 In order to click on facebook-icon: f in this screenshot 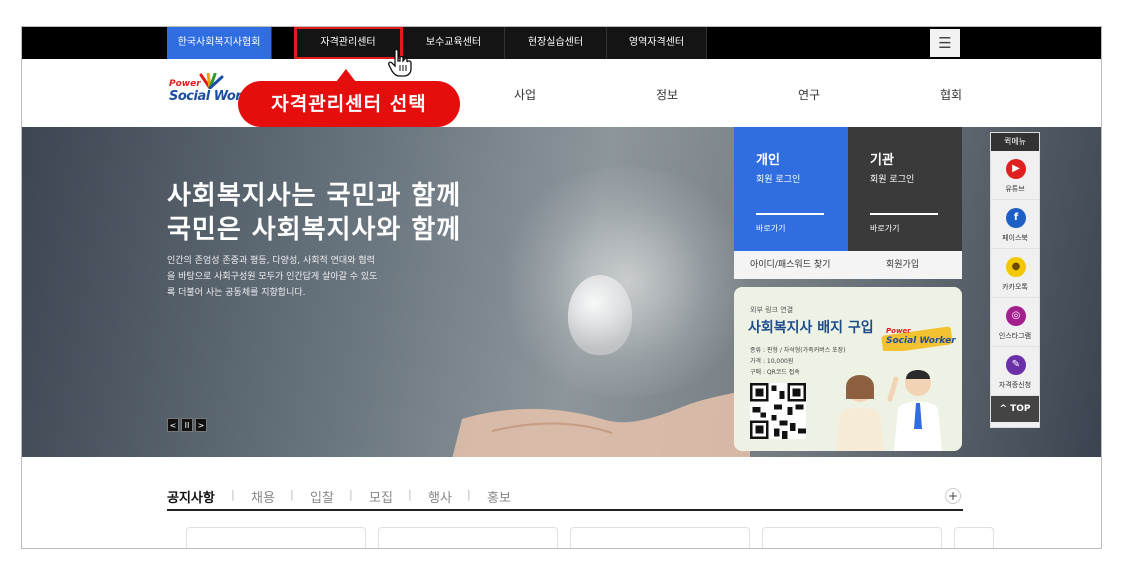, I will do `click(1016, 218)`.